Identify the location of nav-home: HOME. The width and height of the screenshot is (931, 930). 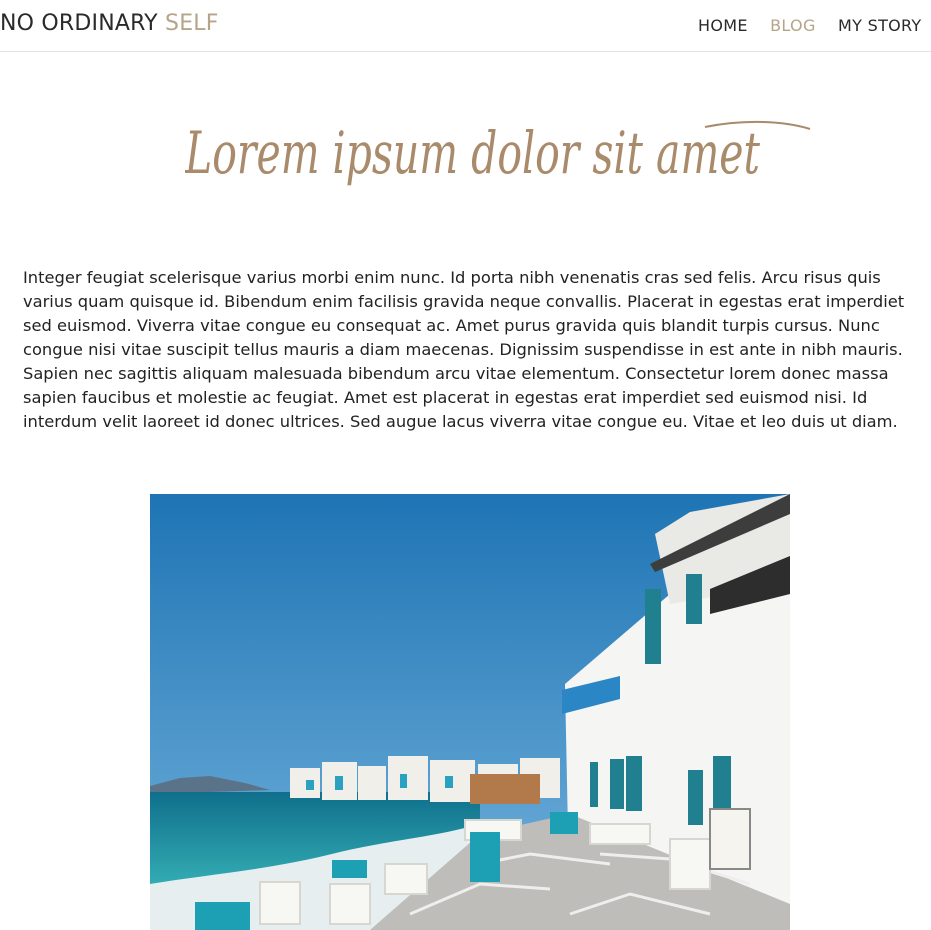
(723, 25).